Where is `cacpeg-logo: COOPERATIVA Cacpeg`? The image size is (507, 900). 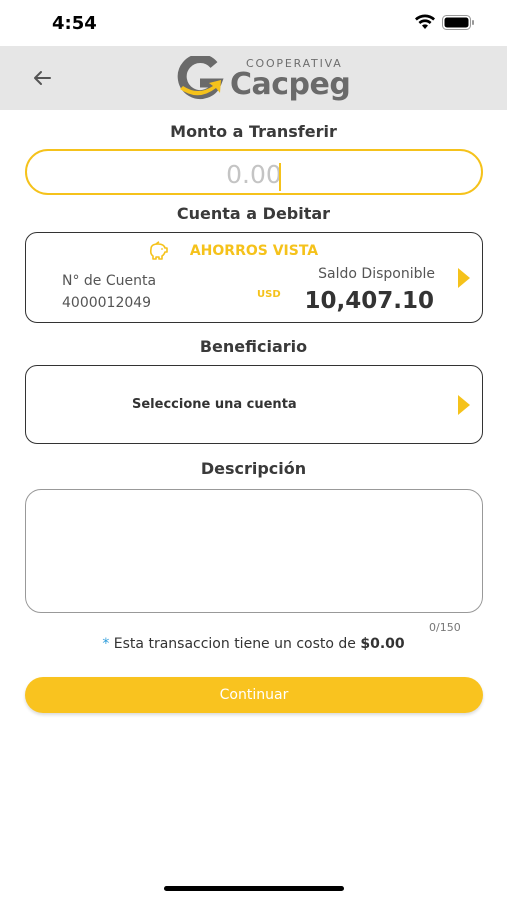
cacpeg-logo: COOPERATIVA Cacpeg is located at coordinates (274, 79).